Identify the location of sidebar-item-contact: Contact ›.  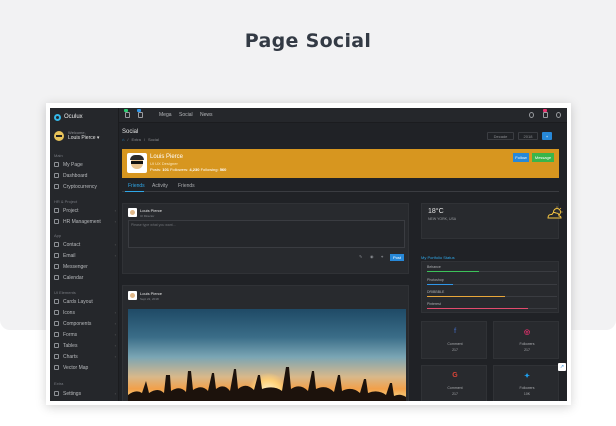
(85, 244).